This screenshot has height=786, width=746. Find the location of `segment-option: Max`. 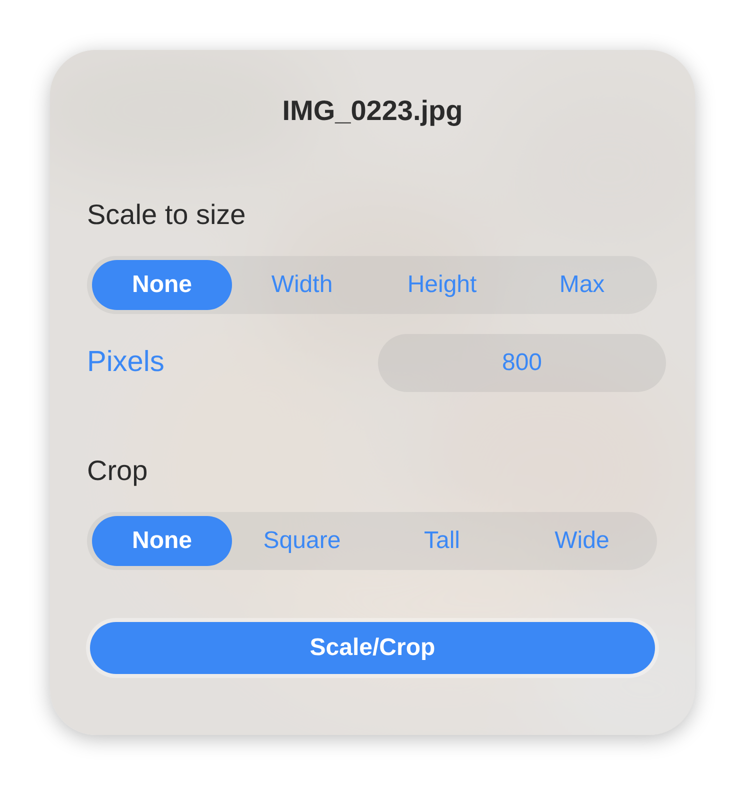

segment-option: Max is located at coordinates (582, 285).